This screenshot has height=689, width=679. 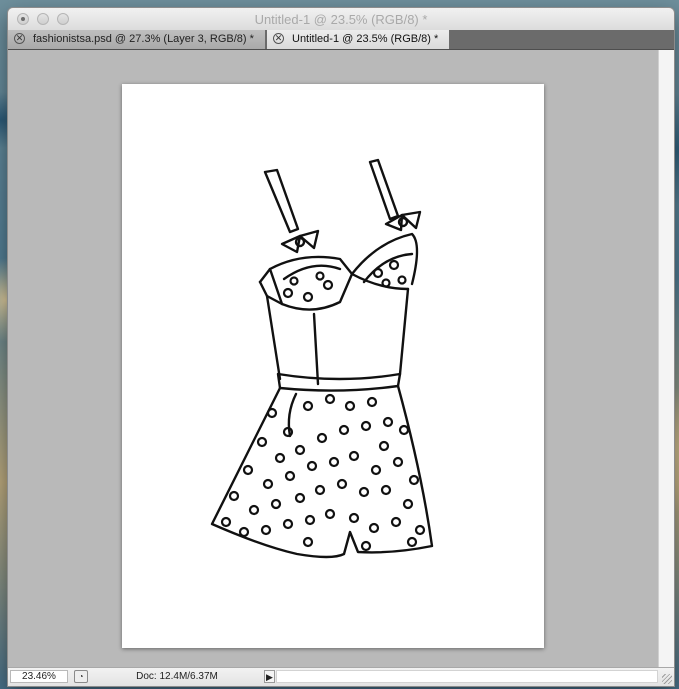 What do you see at coordinates (467, 676) in the screenshot?
I see `horizontal-scrollbar` at bounding box center [467, 676].